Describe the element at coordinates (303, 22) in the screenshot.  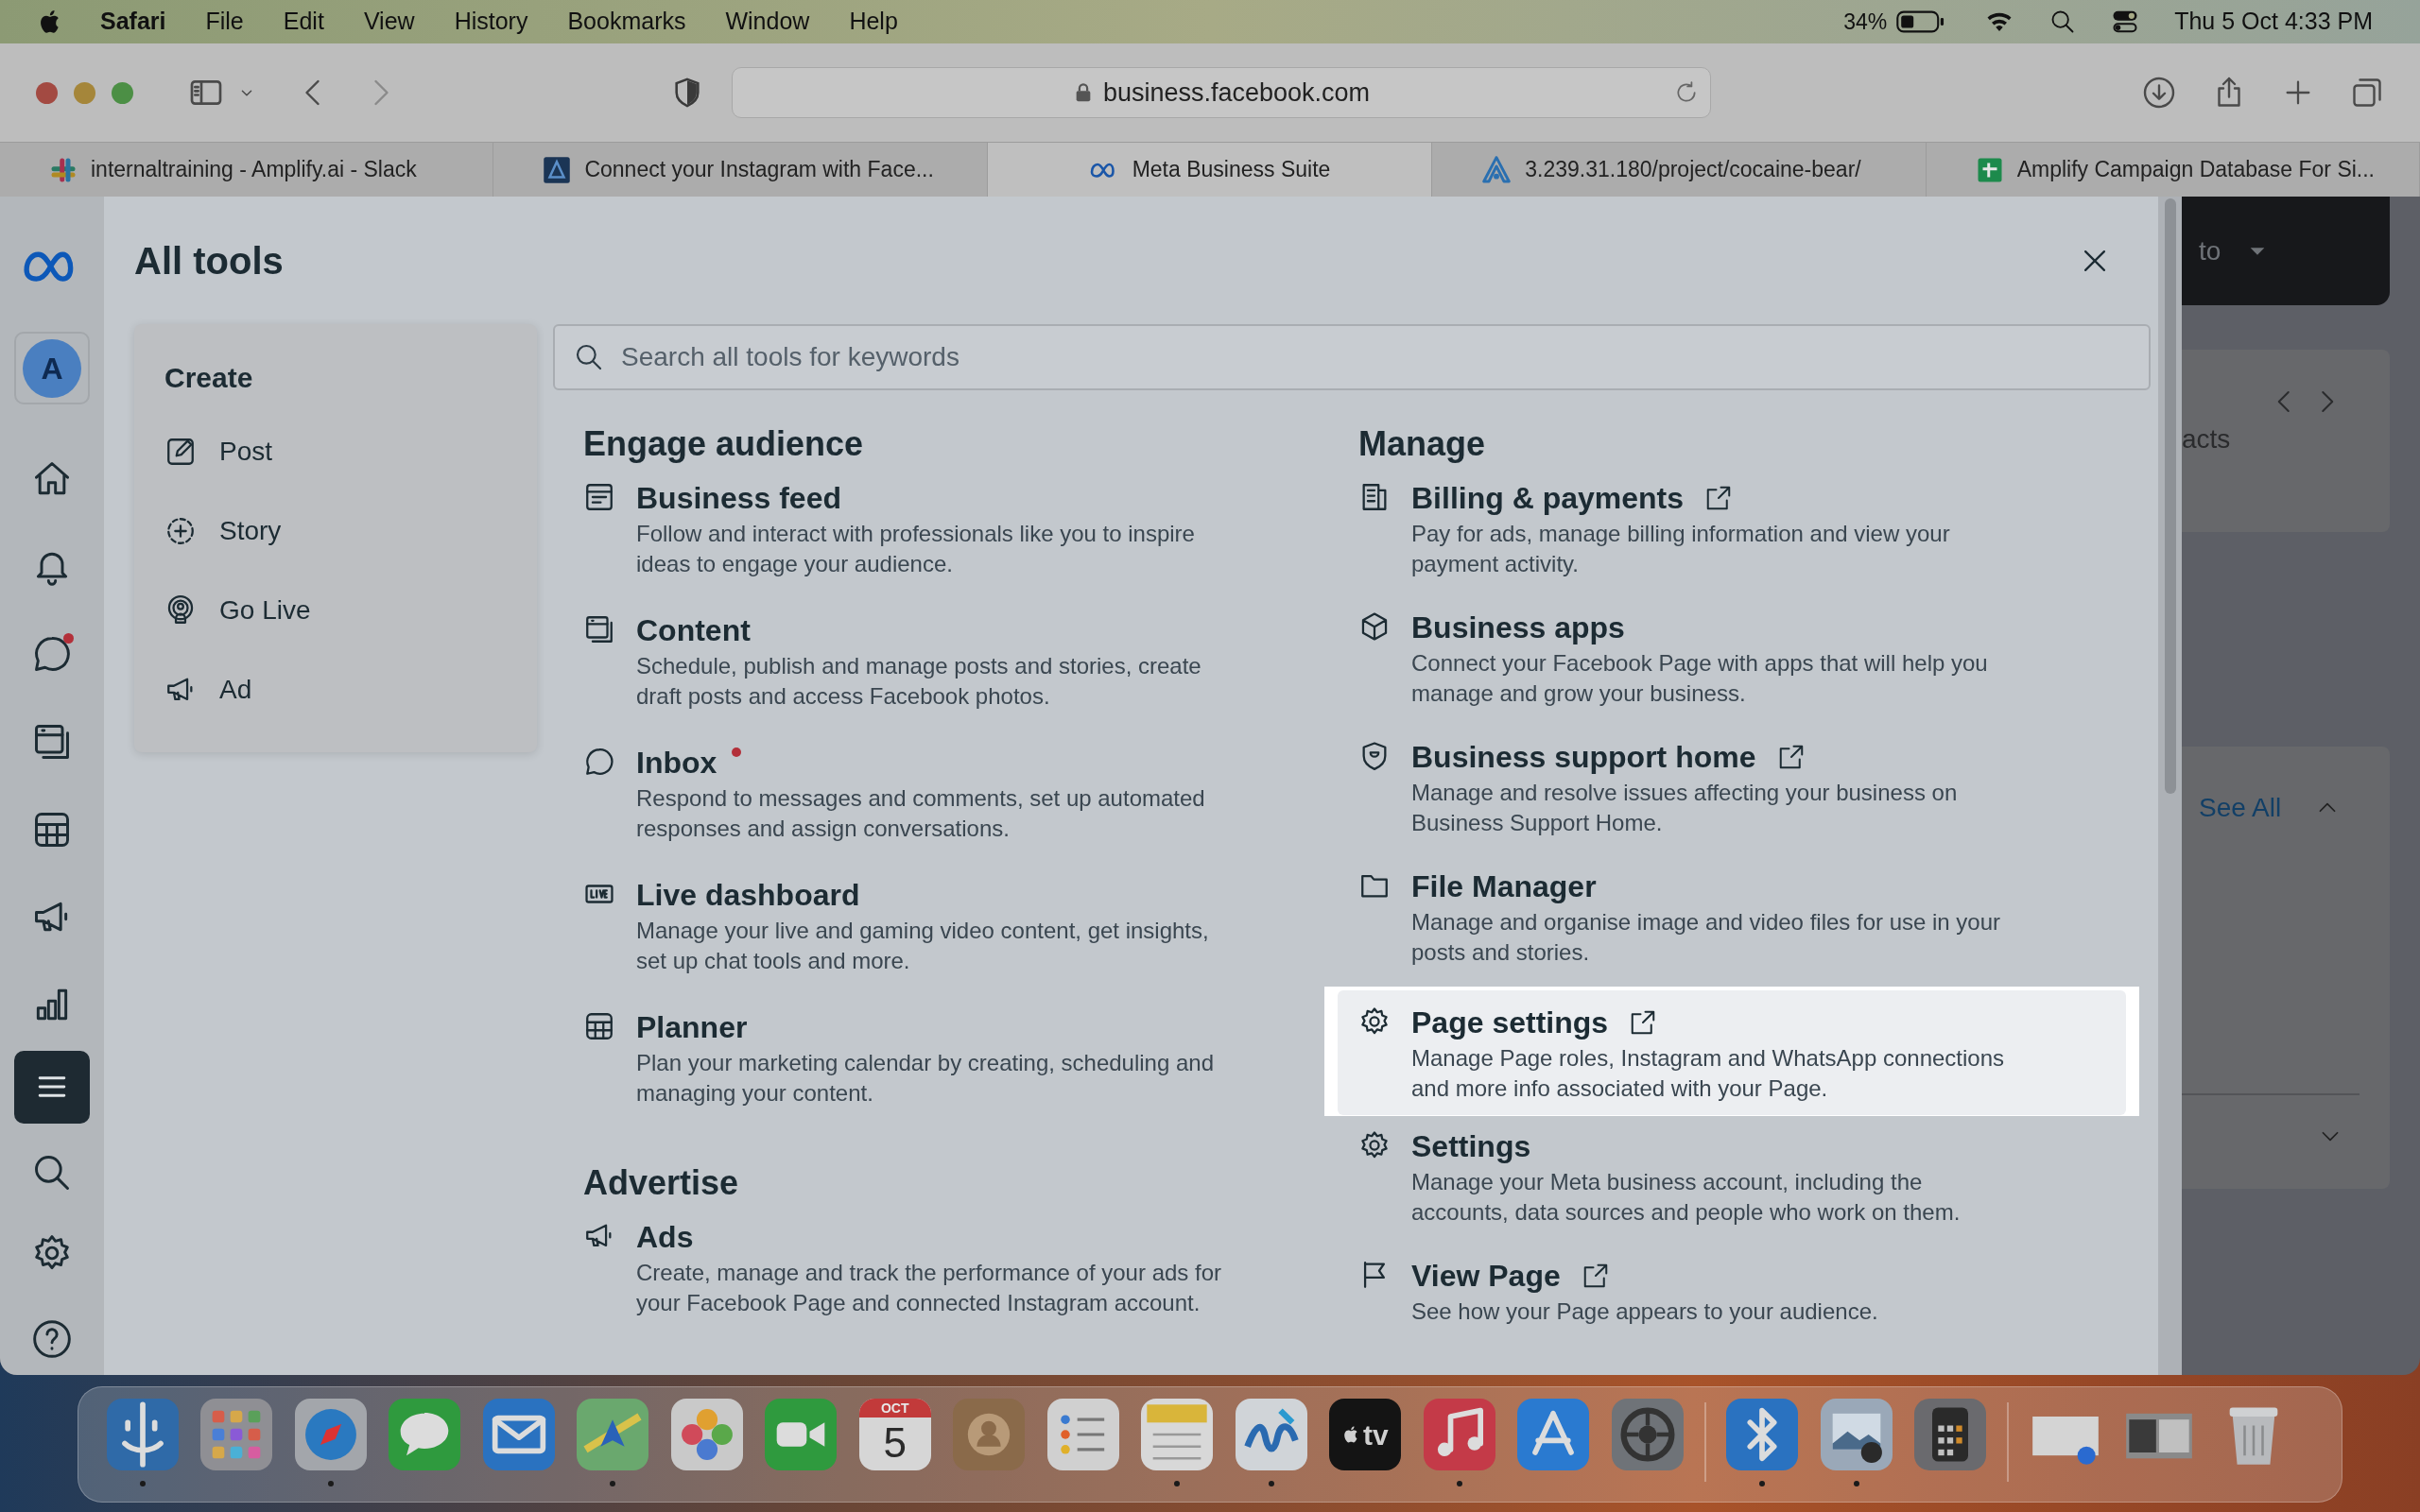
I see `menu-item: Edit` at that location.